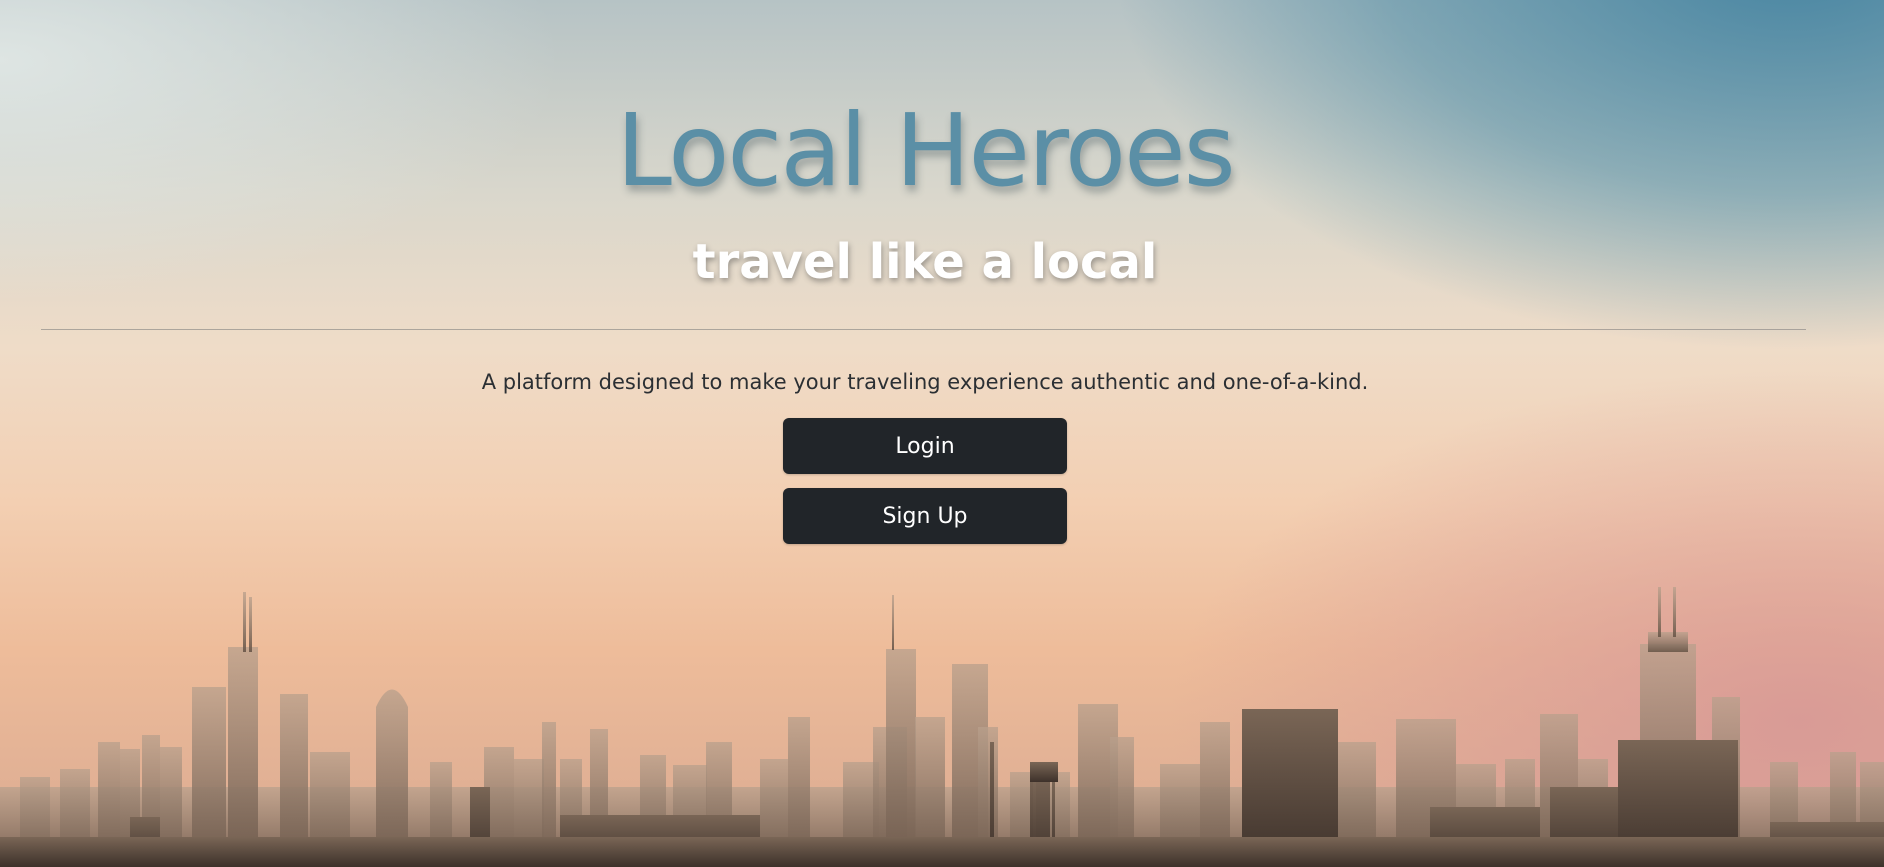  Describe the element at coordinates (925, 262) in the screenshot. I see `tagline: travel like a local` at that location.